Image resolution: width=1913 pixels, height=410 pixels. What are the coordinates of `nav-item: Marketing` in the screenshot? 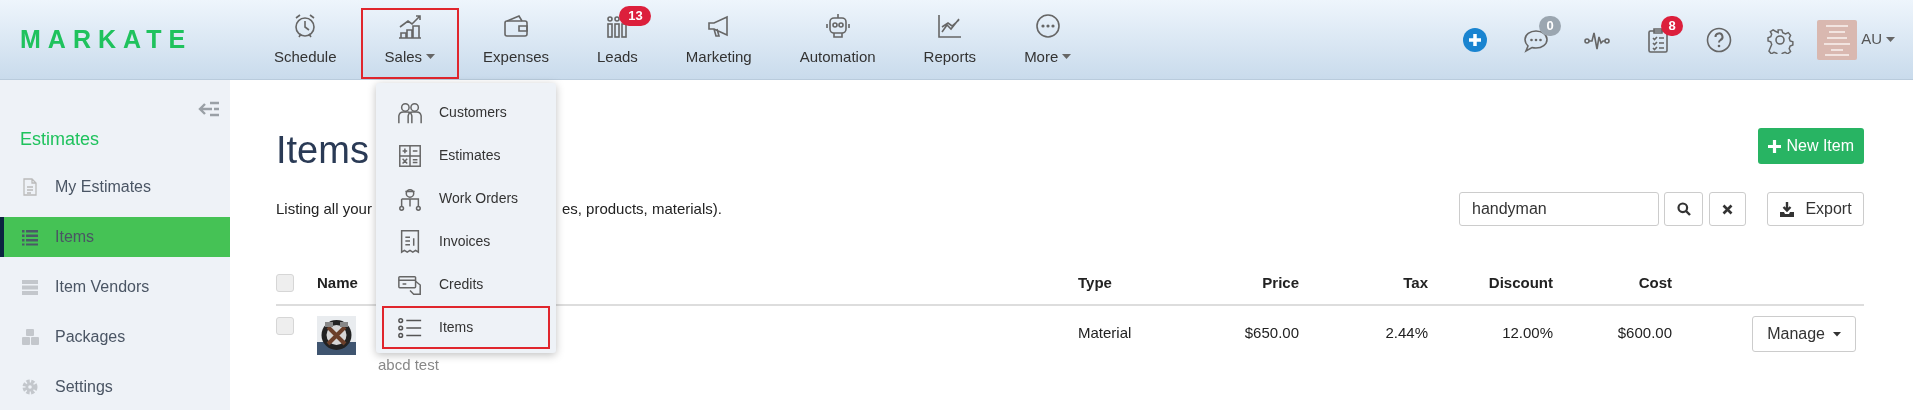 It's located at (718, 43).